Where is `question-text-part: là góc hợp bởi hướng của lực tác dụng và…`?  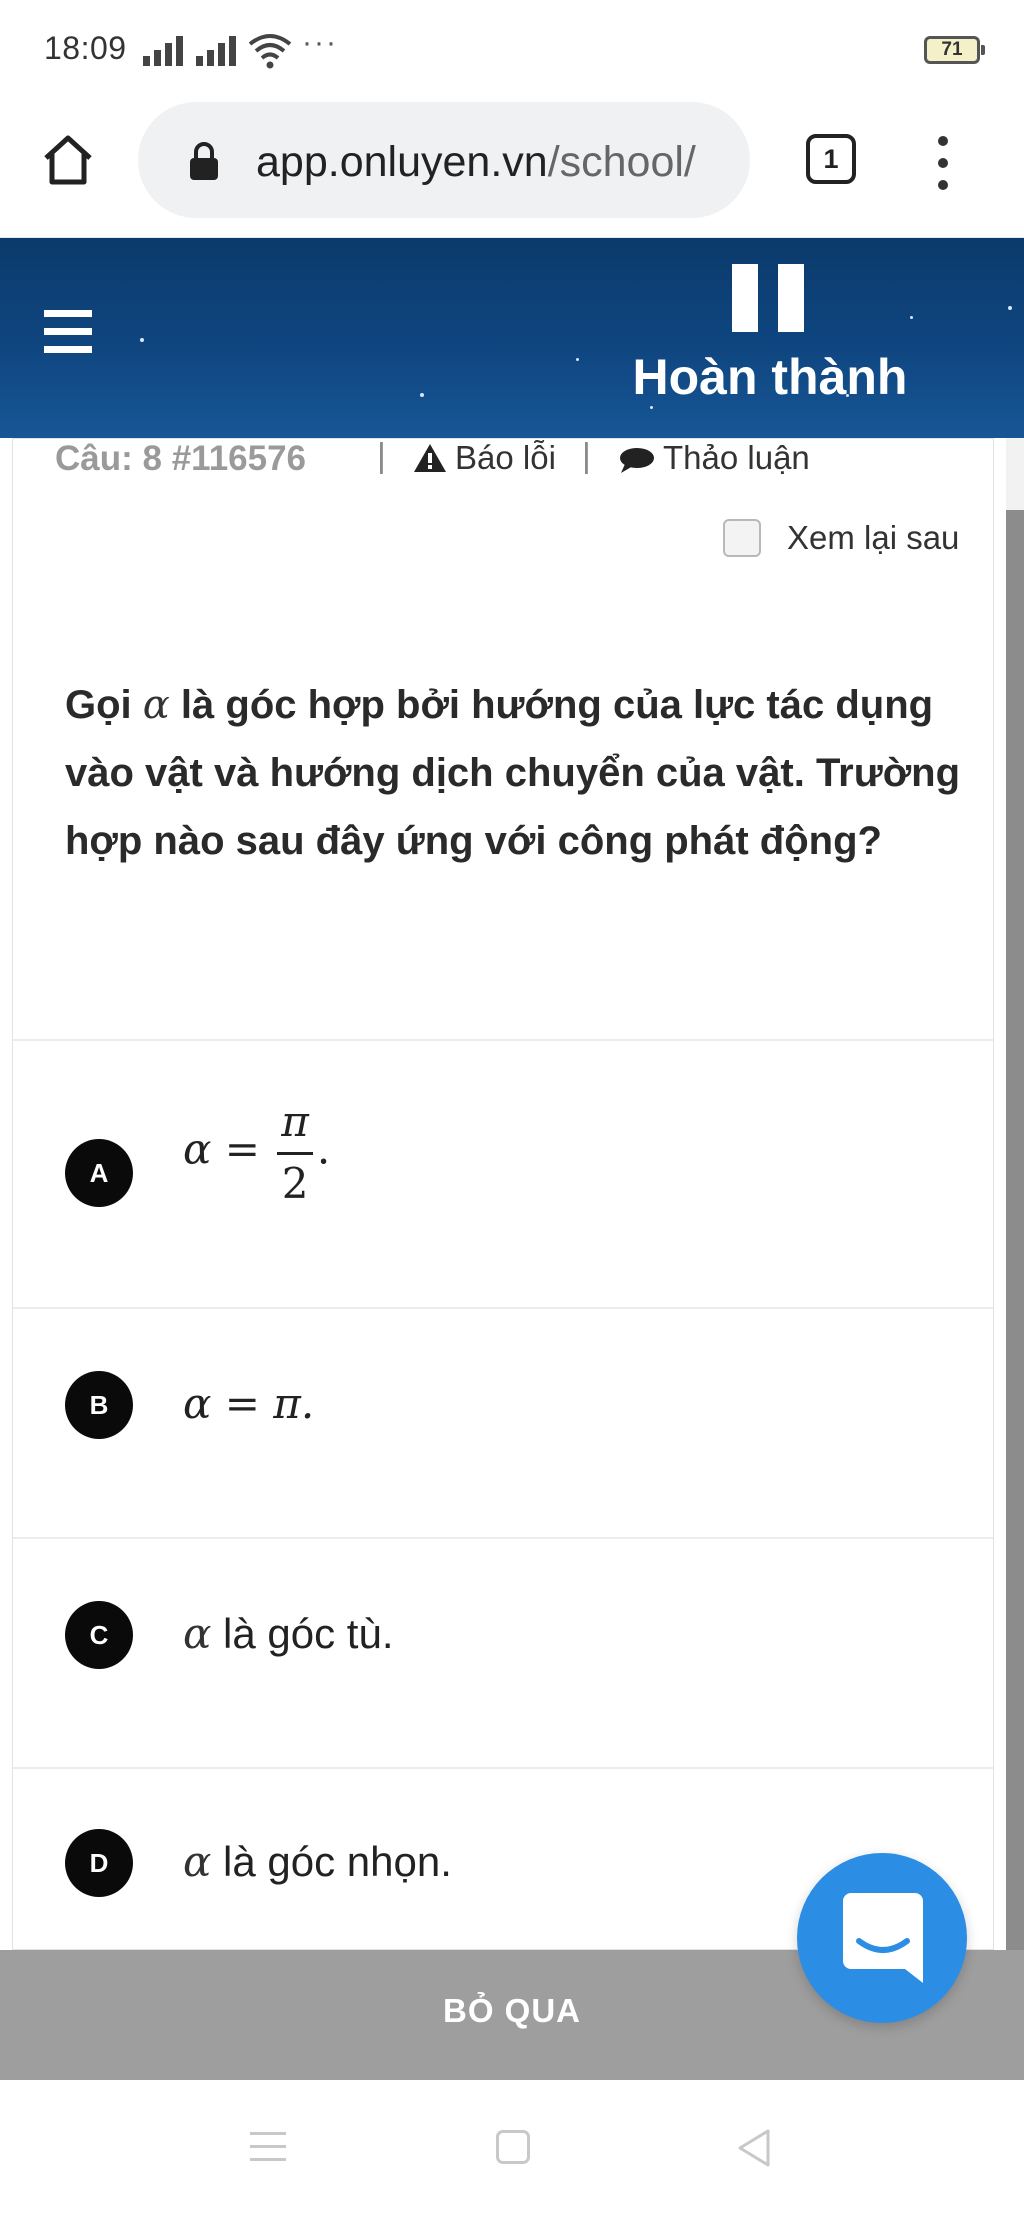
question-text-part: là góc hợp bởi hướng của lực tác dụng và… is located at coordinates (513, 773).